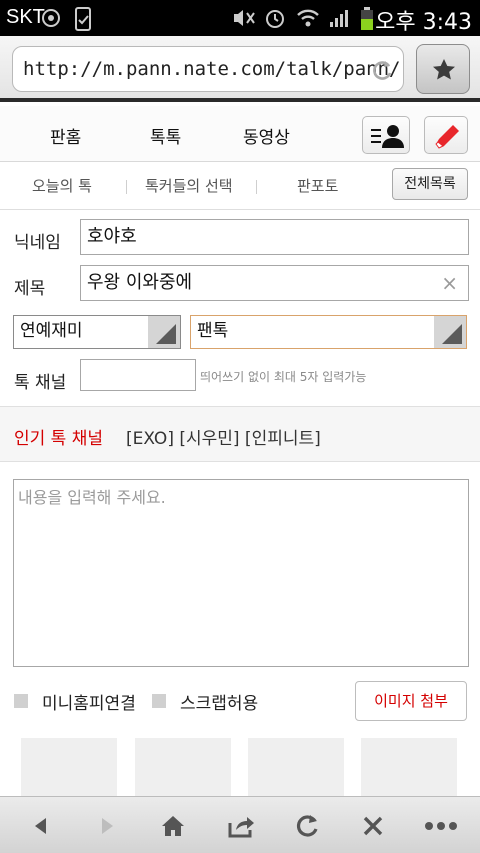 This screenshot has width=480, height=853. Describe the element at coordinates (140, 282) in the screenshot. I see `title-value: 우왕 이와중에` at that location.